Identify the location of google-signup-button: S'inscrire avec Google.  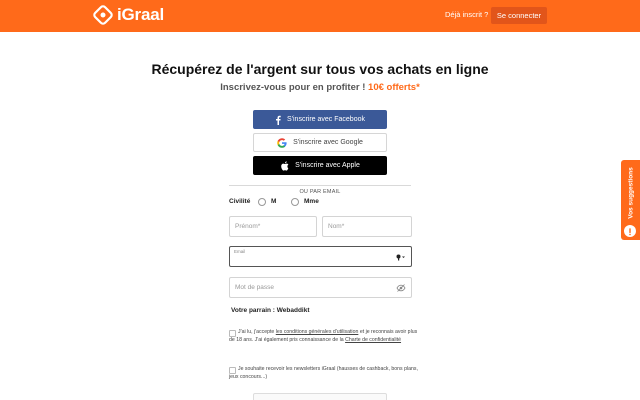
(320, 142).